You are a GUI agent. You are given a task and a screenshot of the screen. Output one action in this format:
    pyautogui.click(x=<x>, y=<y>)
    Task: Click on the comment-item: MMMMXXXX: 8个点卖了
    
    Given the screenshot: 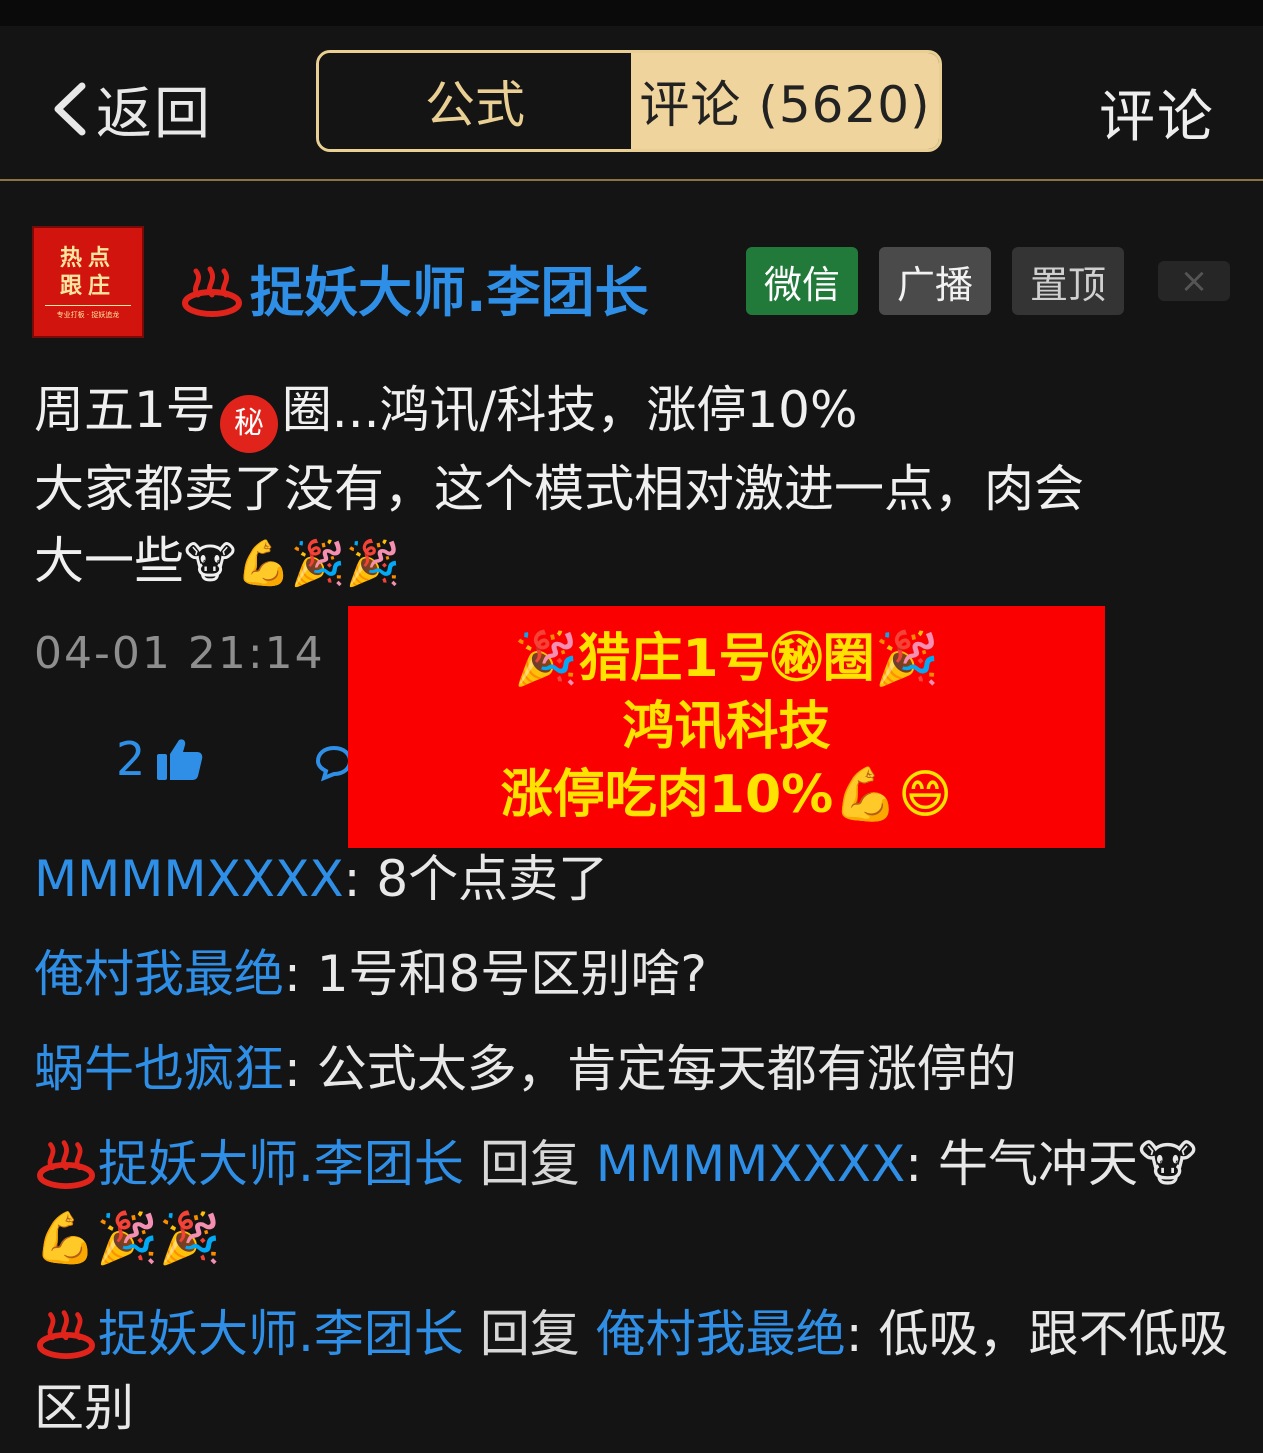 What is the action you would take?
    pyautogui.click(x=321, y=879)
    